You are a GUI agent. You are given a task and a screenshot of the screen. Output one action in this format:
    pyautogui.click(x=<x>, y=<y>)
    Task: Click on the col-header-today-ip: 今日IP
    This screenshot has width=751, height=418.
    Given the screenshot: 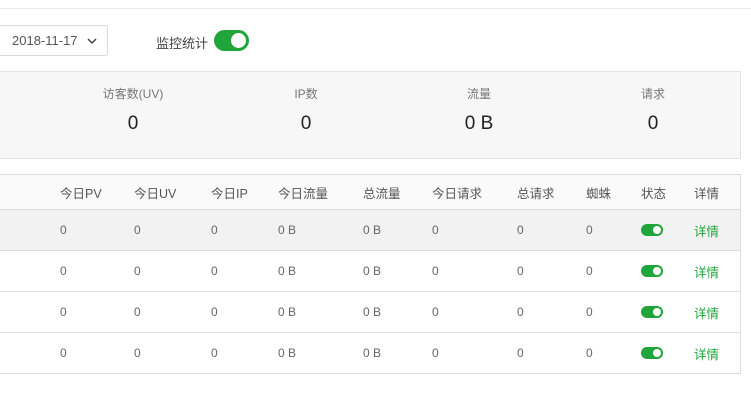 What is the action you would take?
    pyautogui.click(x=229, y=192)
    